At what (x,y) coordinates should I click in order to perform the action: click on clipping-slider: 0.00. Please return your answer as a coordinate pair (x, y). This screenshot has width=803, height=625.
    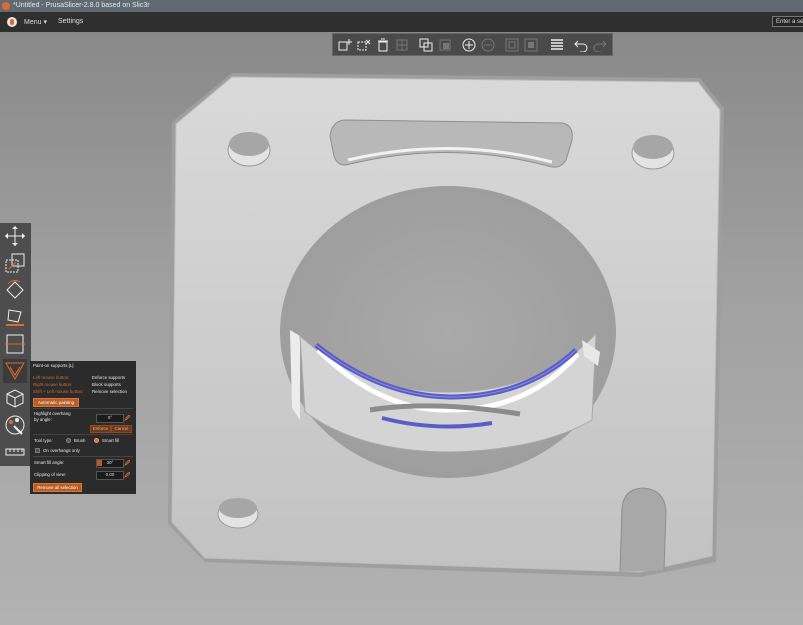
    Looking at the image, I should click on (110, 475).